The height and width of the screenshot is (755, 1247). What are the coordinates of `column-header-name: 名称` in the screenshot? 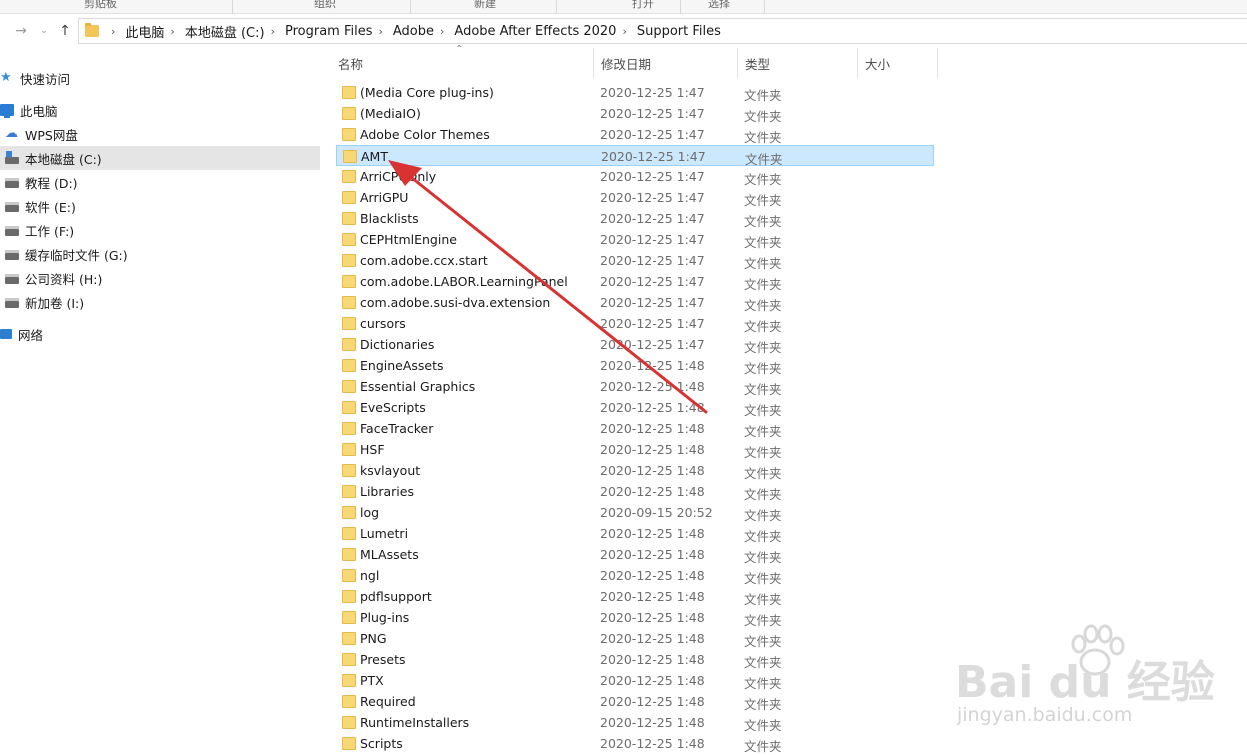 It's located at (462, 63).